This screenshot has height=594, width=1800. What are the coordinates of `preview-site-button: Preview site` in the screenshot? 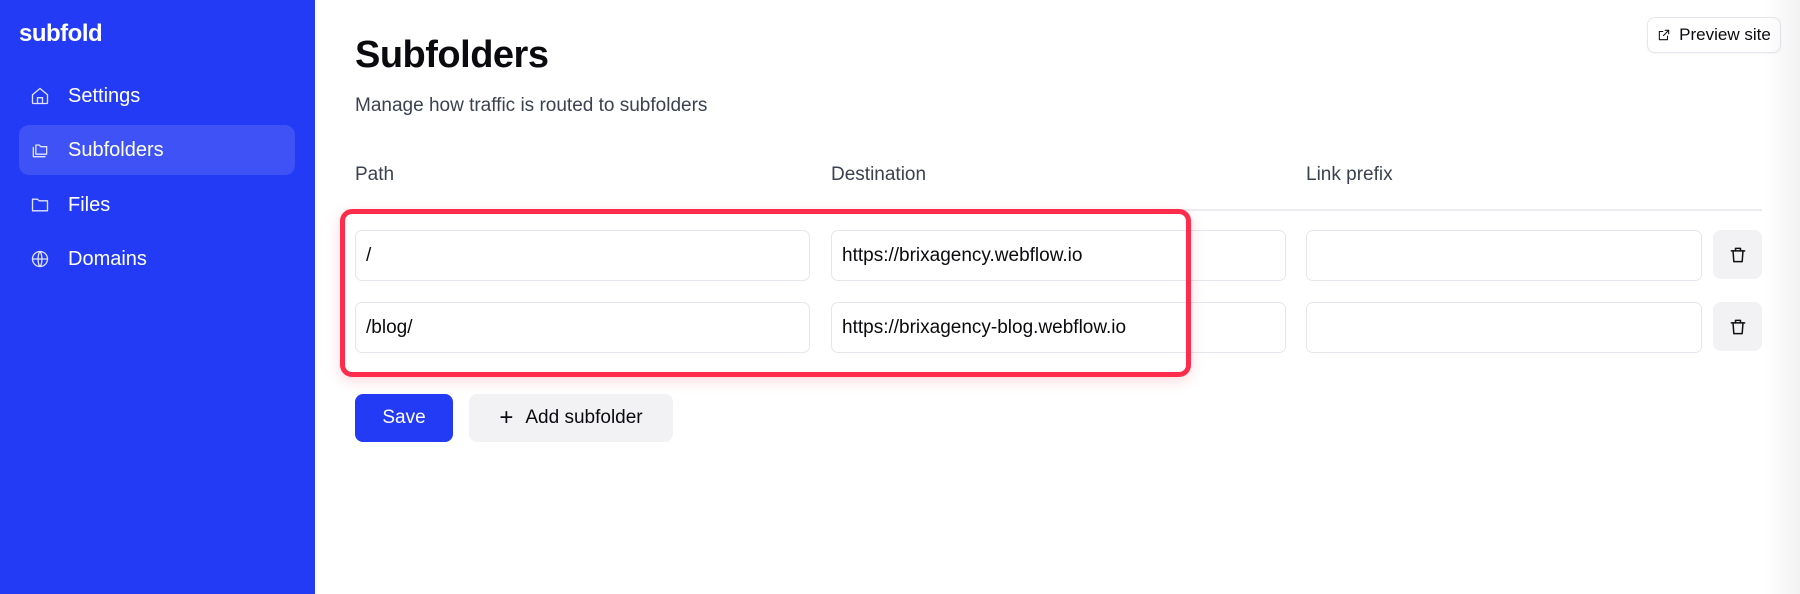 It's located at (1714, 35).